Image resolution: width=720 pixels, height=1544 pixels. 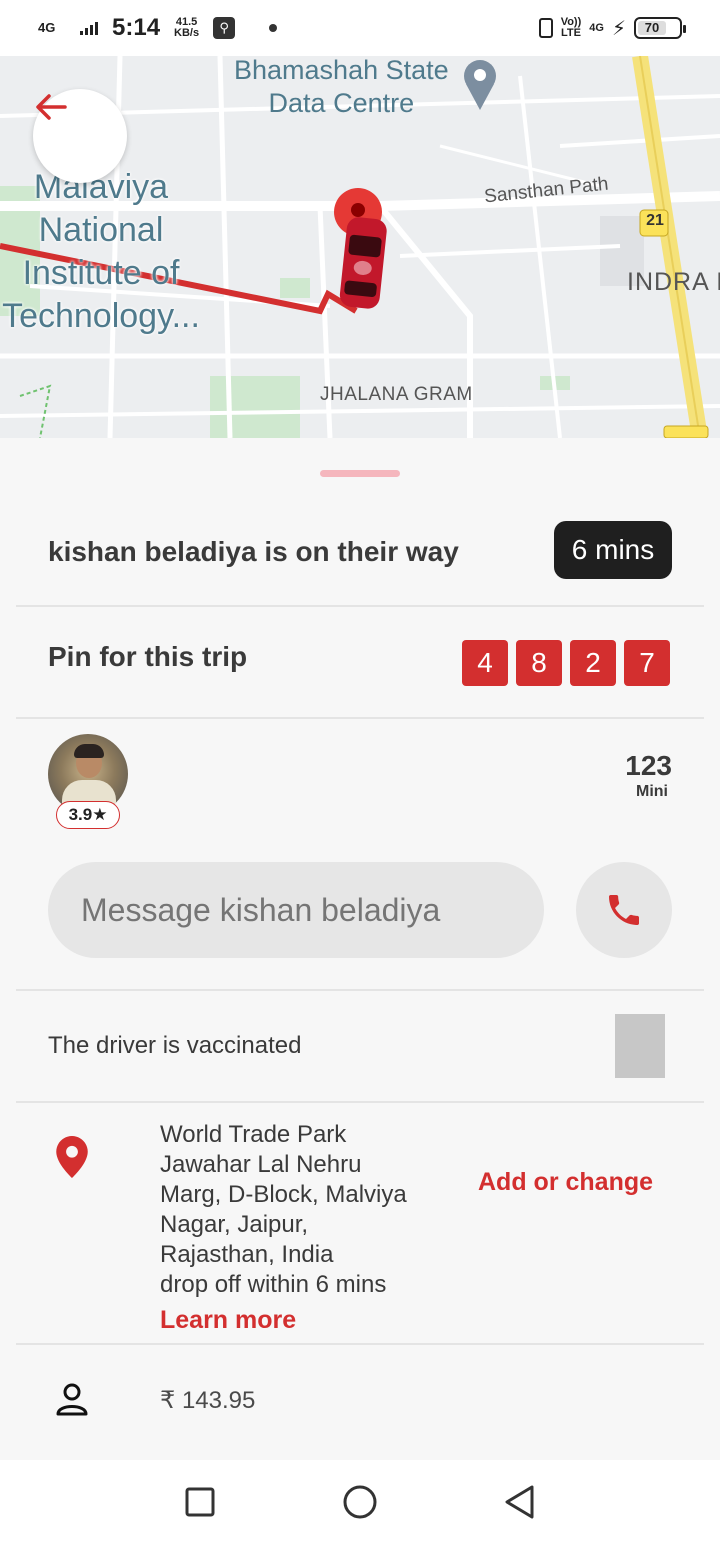 What do you see at coordinates (148, 656) in the screenshot?
I see `trip-pin-label: Pin for this trip` at bounding box center [148, 656].